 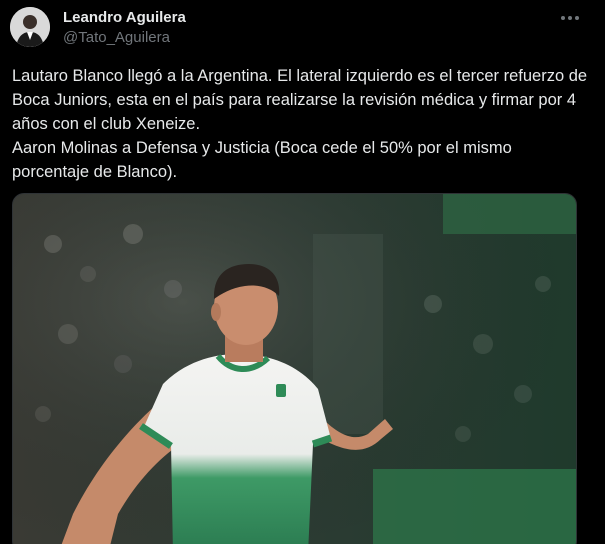 What do you see at coordinates (124, 38) in the screenshot?
I see `author-handle: @Tato_Aguilera` at bounding box center [124, 38].